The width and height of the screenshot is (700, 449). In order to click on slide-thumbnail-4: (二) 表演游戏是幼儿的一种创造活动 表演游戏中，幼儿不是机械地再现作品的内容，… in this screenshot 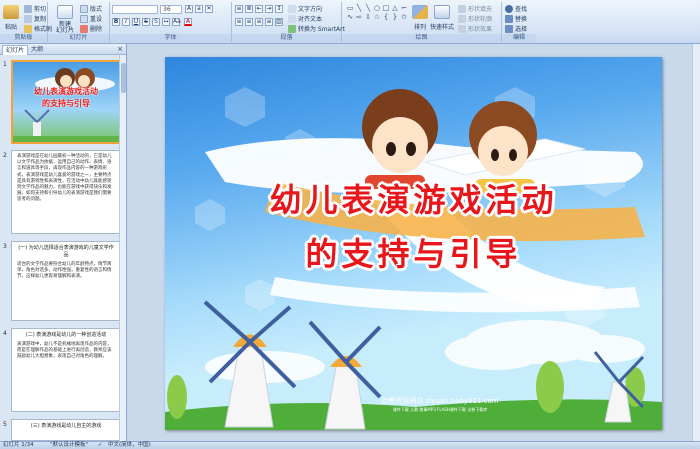, I will do `click(66, 370)`.